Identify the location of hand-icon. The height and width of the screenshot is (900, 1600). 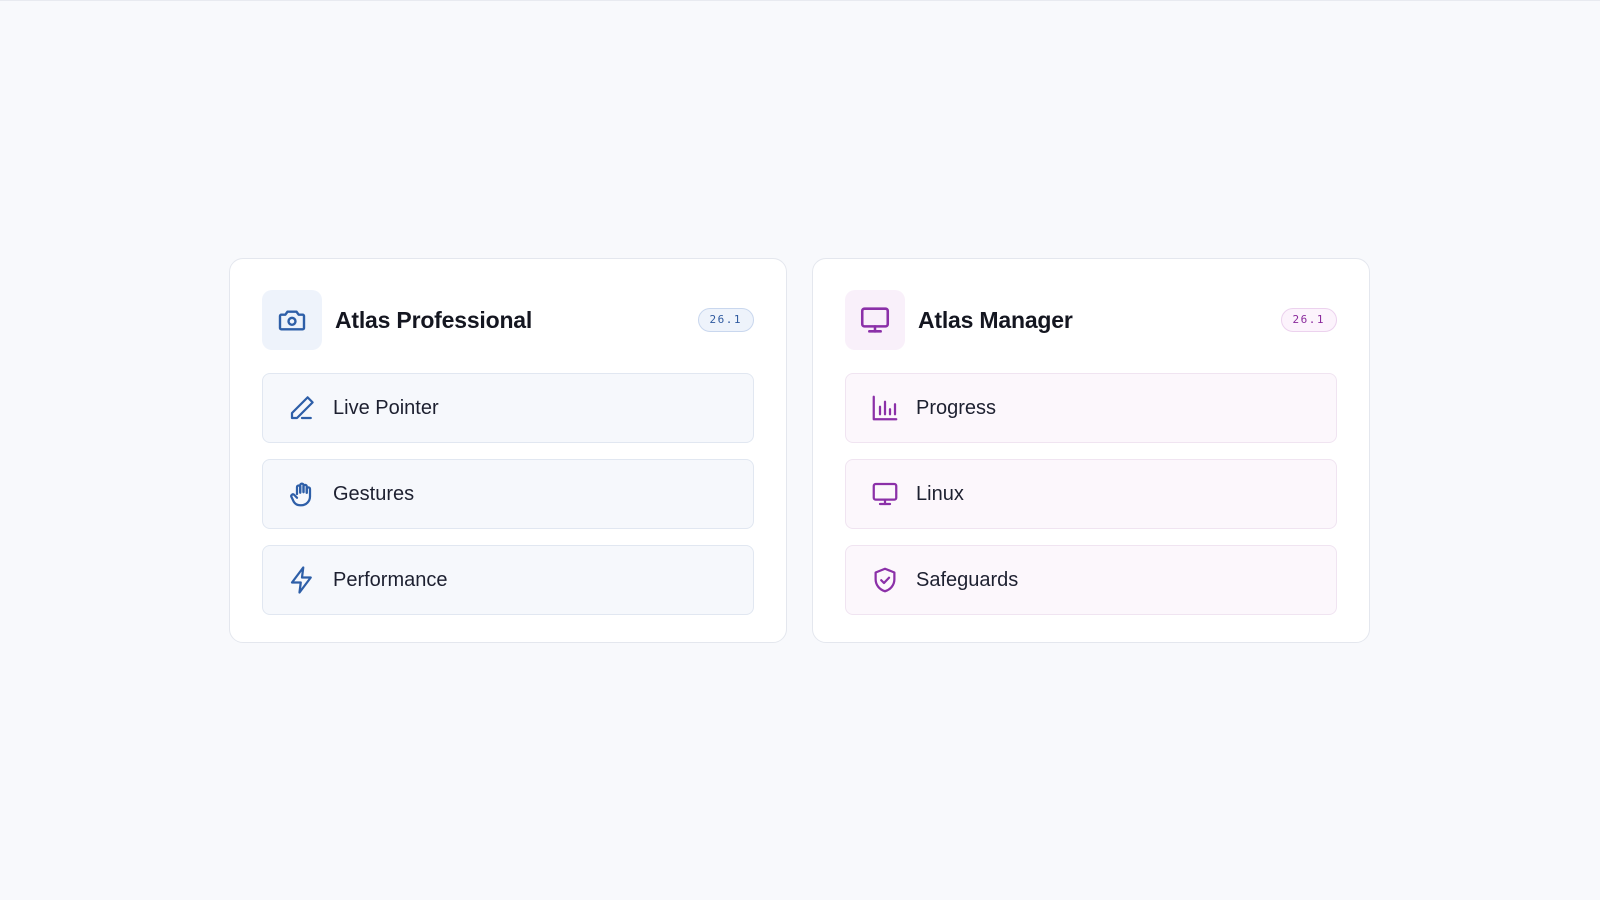
(302, 494).